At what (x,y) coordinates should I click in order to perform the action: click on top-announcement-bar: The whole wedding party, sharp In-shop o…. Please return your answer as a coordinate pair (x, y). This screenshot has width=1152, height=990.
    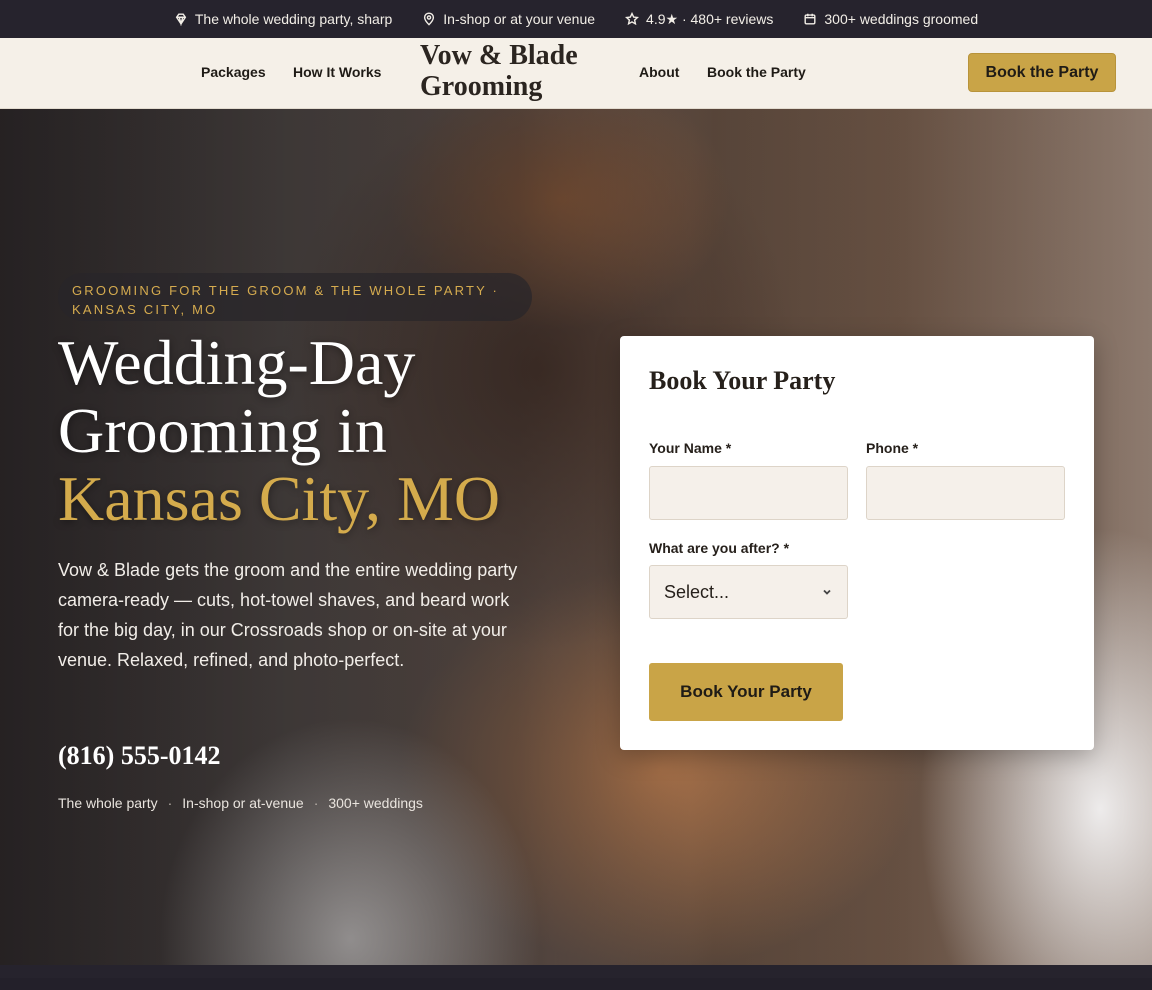
    Looking at the image, I should click on (576, 19).